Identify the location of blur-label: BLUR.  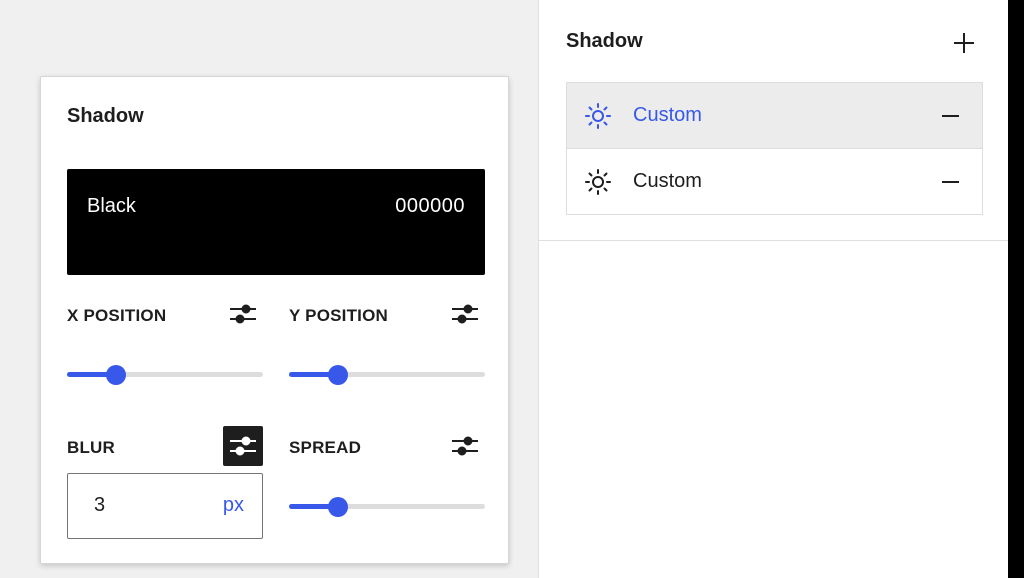
(91, 447).